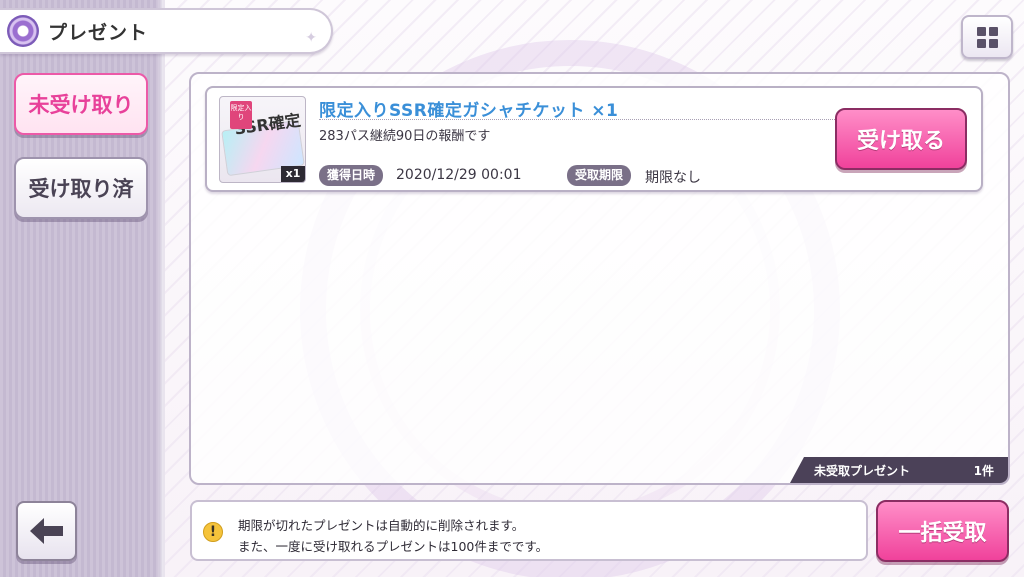  Describe the element at coordinates (405, 136) in the screenshot. I see `item-description: 283パス継続90日の報酬です` at that location.